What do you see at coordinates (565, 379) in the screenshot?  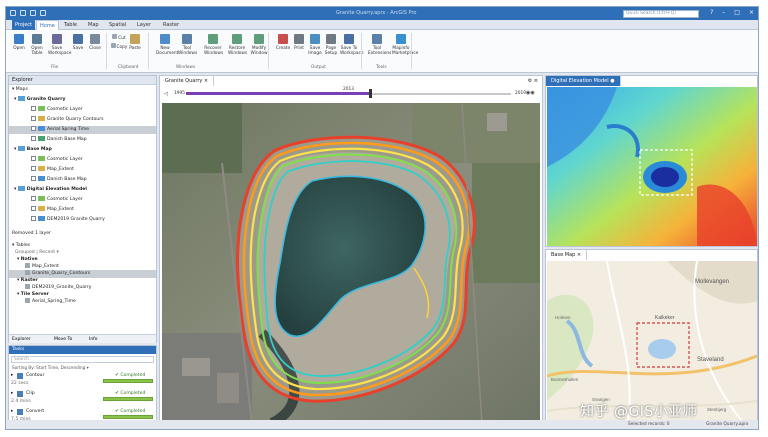 I see `place-label: Bonneshullen` at bounding box center [565, 379].